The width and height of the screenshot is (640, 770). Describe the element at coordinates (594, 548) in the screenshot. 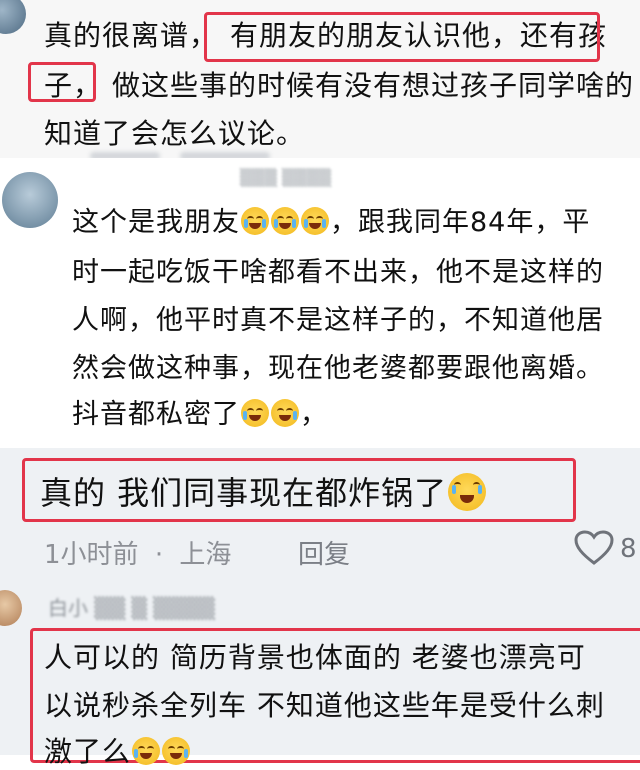

I see `heart-icon` at that location.